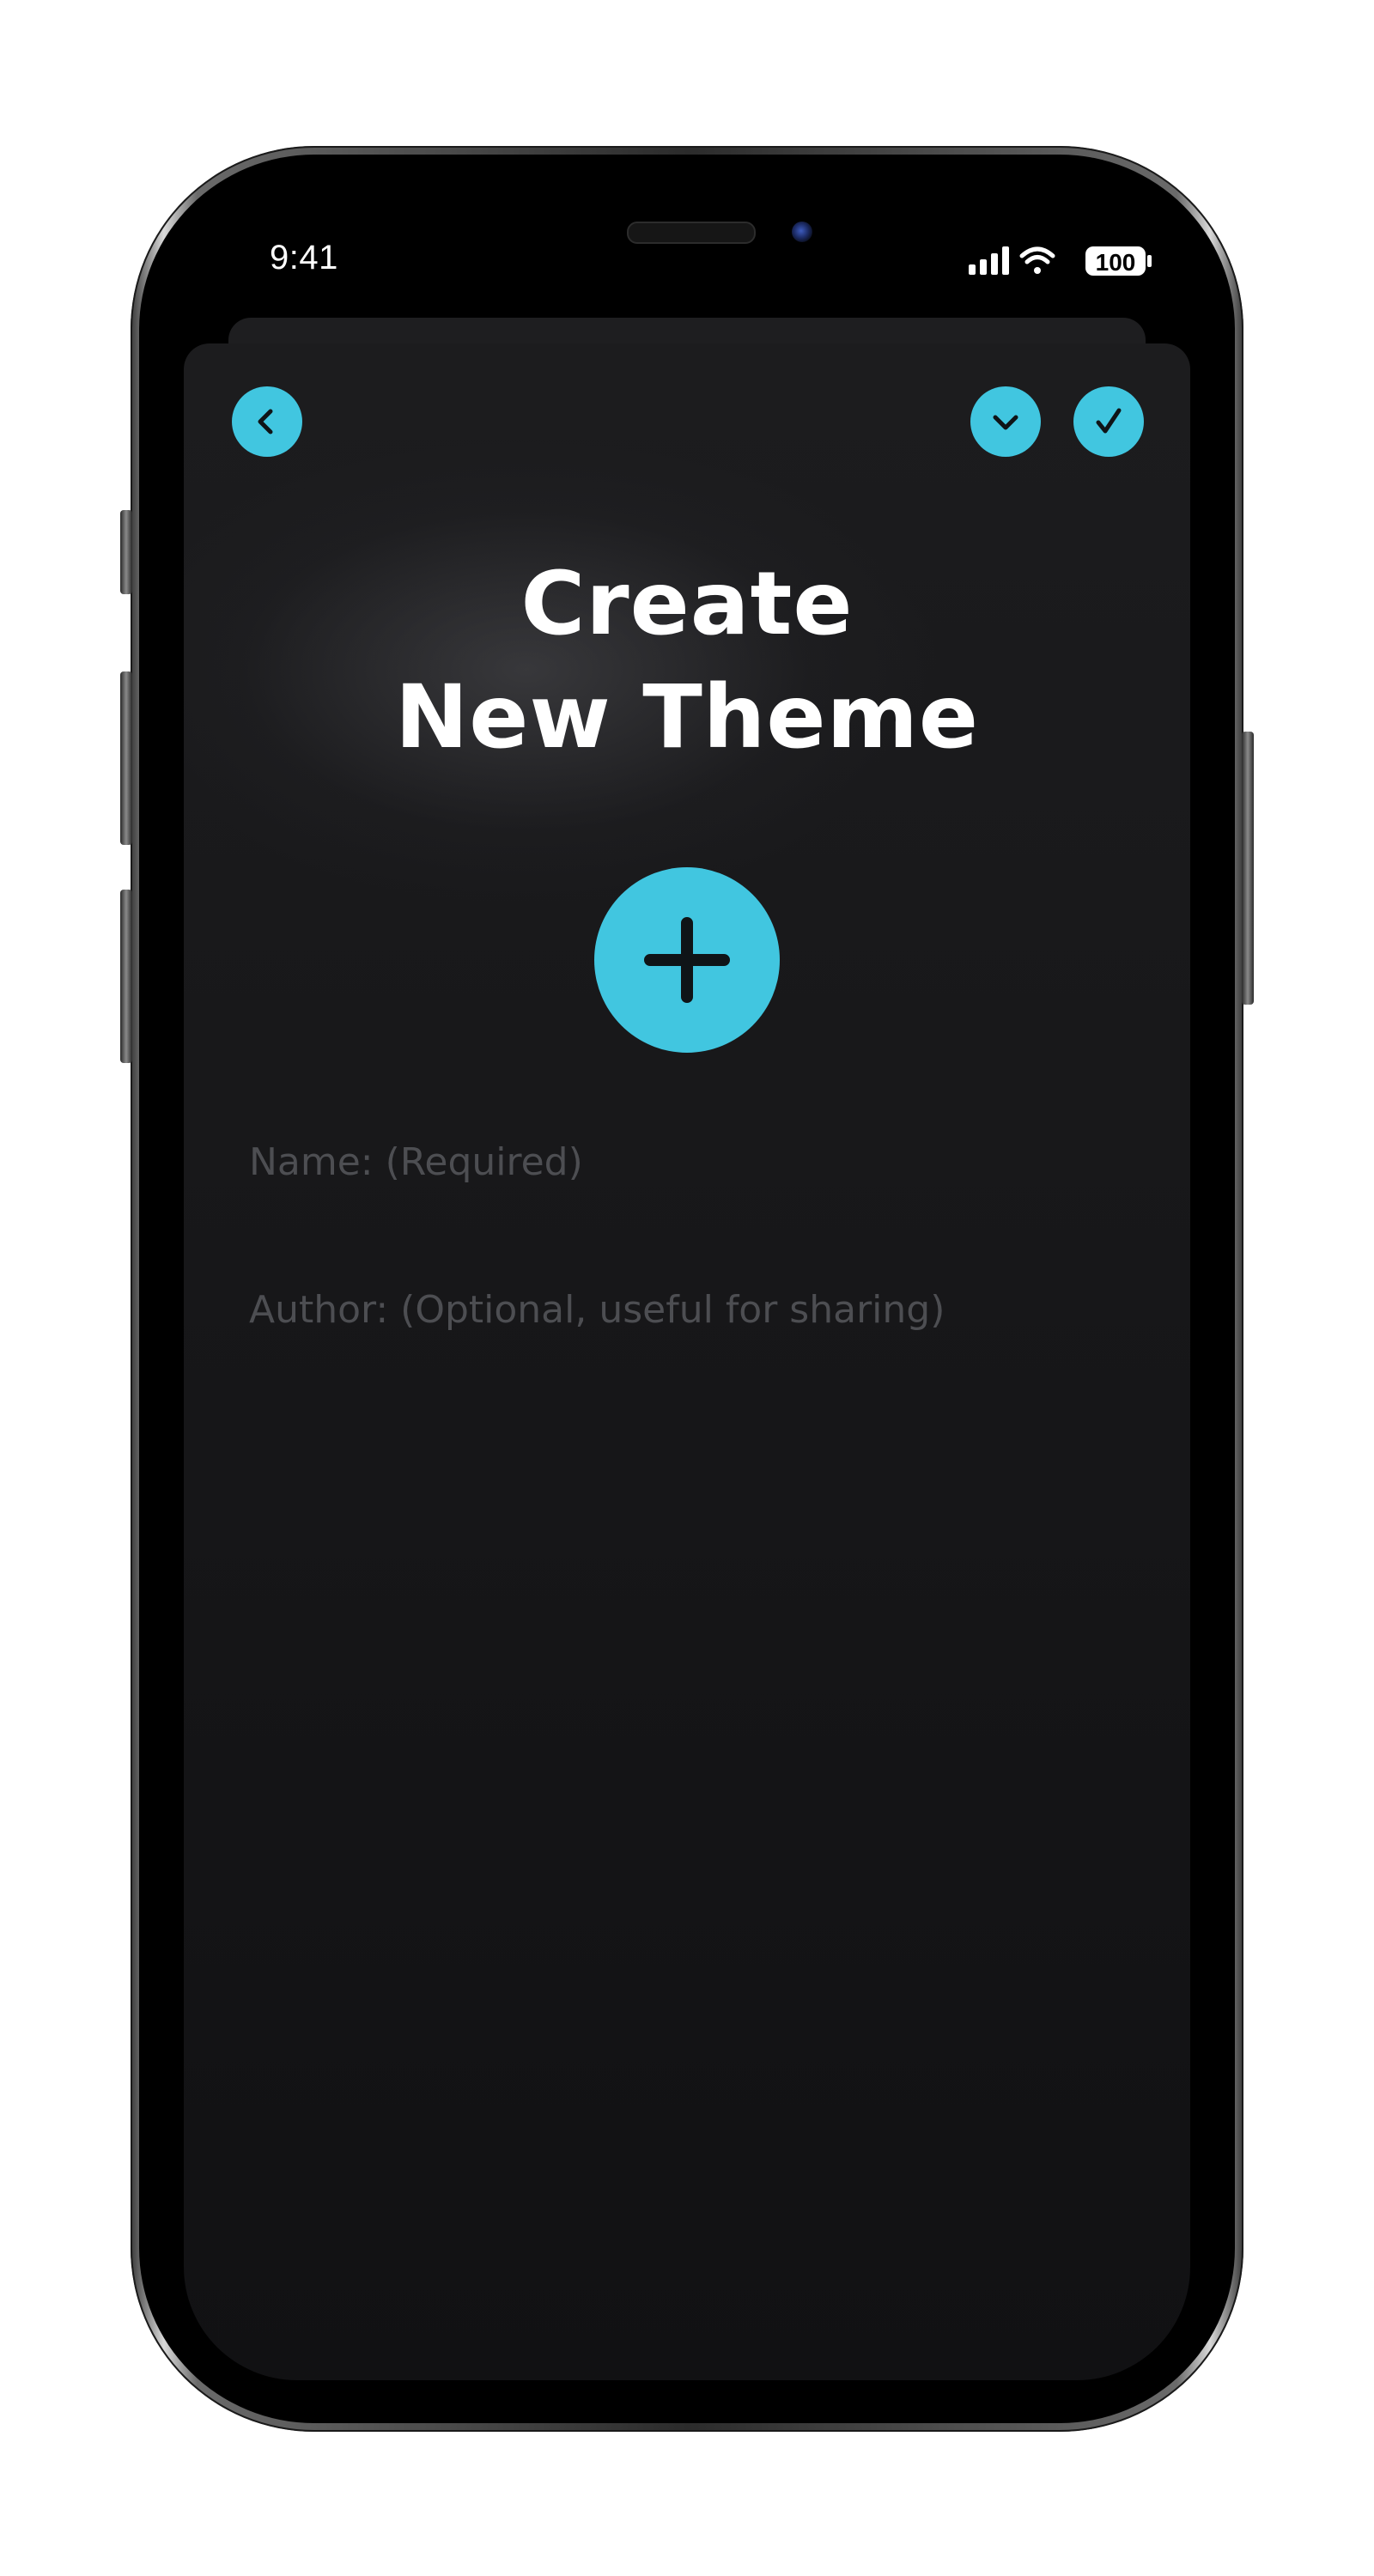 This screenshot has height=2576, width=1374. I want to click on chevron-left-icon, so click(265, 421).